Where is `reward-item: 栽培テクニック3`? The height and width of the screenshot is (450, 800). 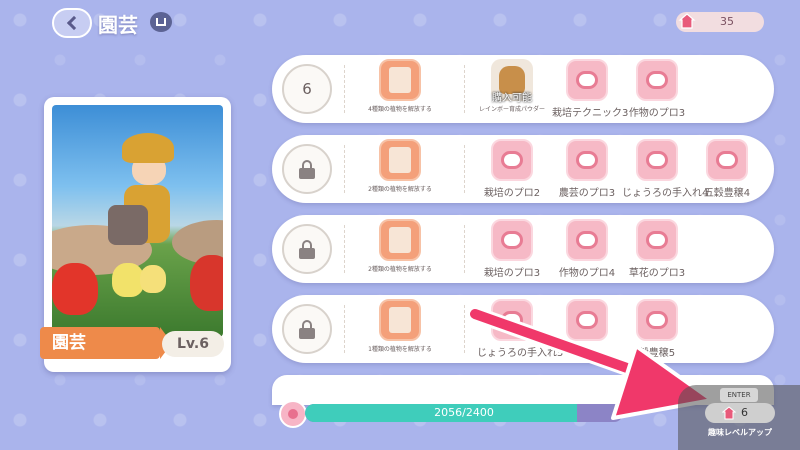
reward-item: 栽培テクニック3 is located at coordinates (590, 89).